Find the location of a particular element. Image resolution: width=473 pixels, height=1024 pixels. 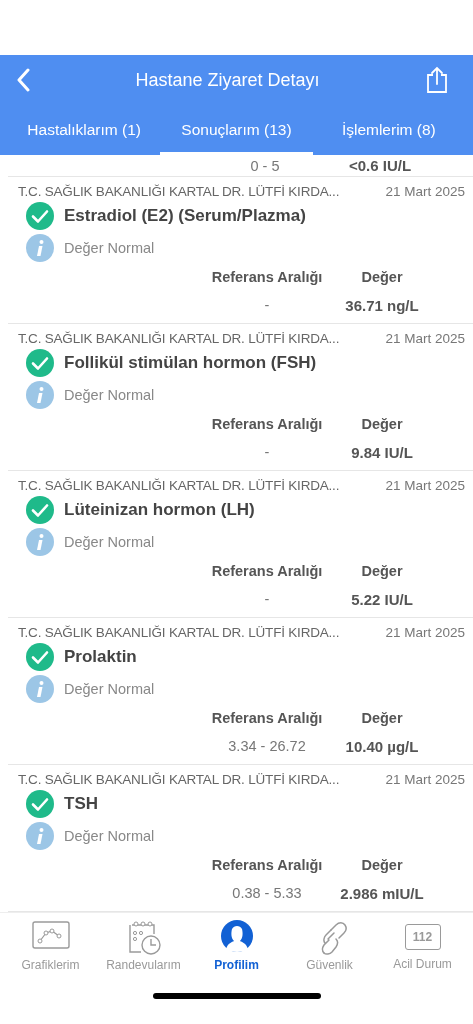

result-value: <0.6 IU/L is located at coordinates (380, 165).